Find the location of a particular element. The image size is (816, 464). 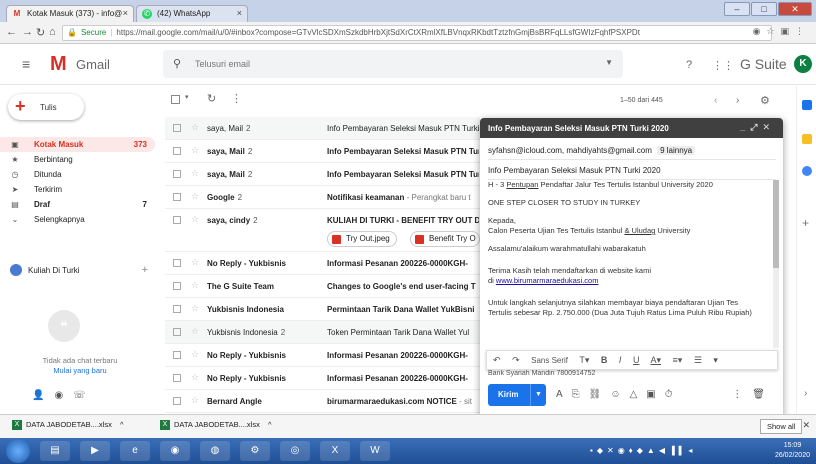

add-chat-icon: + is located at coordinates (145, 270).